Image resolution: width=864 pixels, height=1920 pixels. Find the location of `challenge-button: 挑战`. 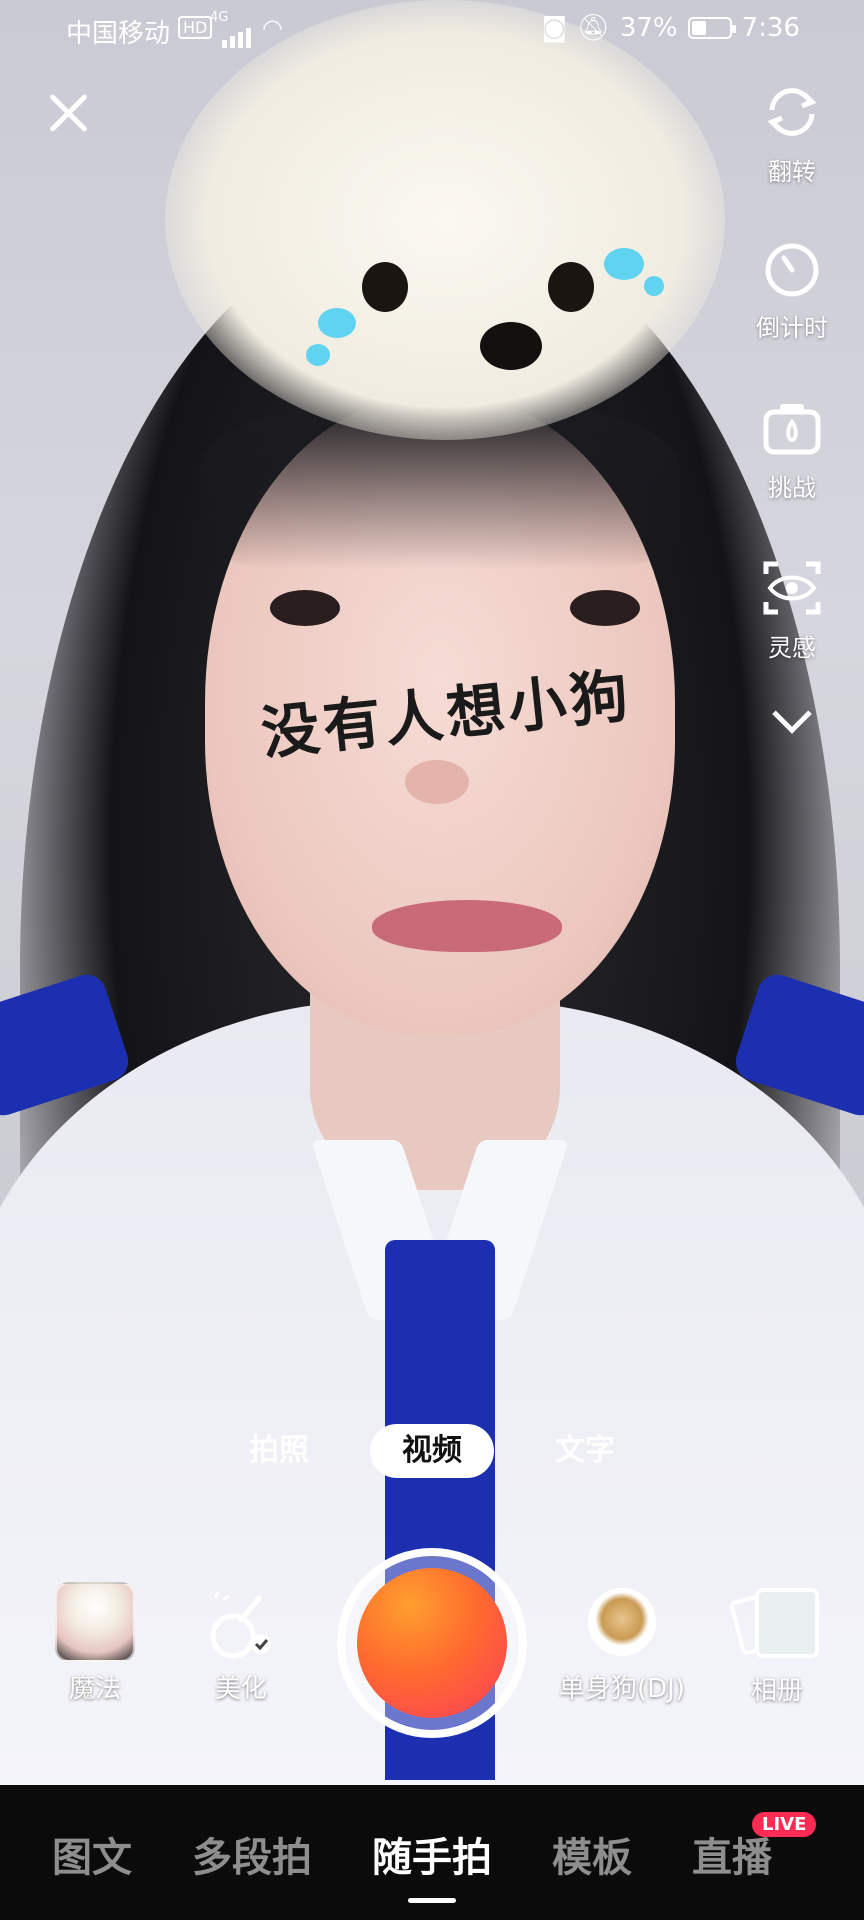

challenge-button: 挑战 is located at coordinates (792, 449).